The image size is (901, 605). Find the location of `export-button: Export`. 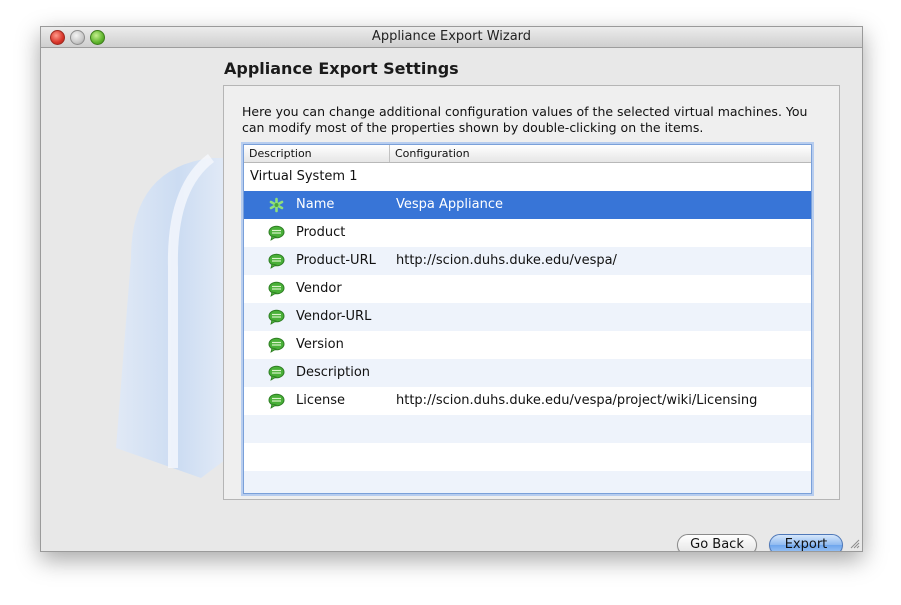

export-button: Export is located at coordinates (806, 542).